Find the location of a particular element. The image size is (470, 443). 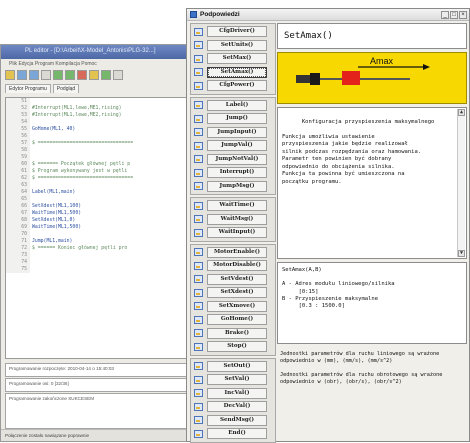

open-file-icon is located at coordinates (22, 75).